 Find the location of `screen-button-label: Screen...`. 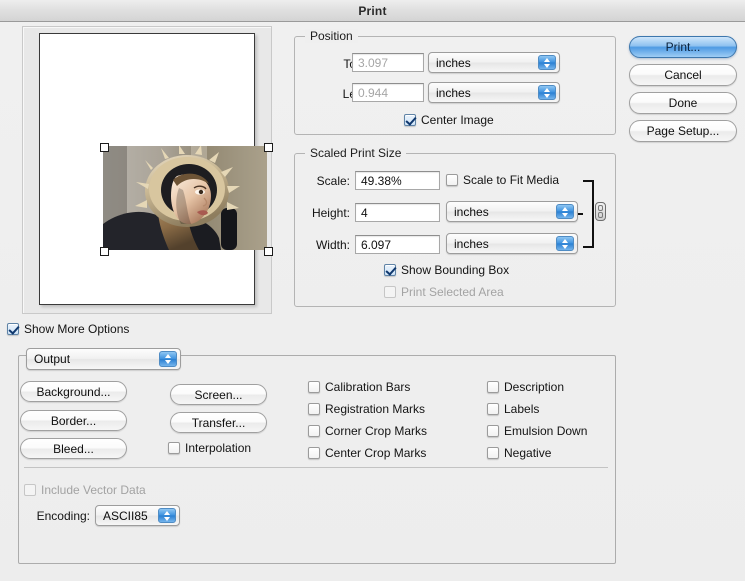

screen-button-label: Screen... is located at coordinates (218, 394).